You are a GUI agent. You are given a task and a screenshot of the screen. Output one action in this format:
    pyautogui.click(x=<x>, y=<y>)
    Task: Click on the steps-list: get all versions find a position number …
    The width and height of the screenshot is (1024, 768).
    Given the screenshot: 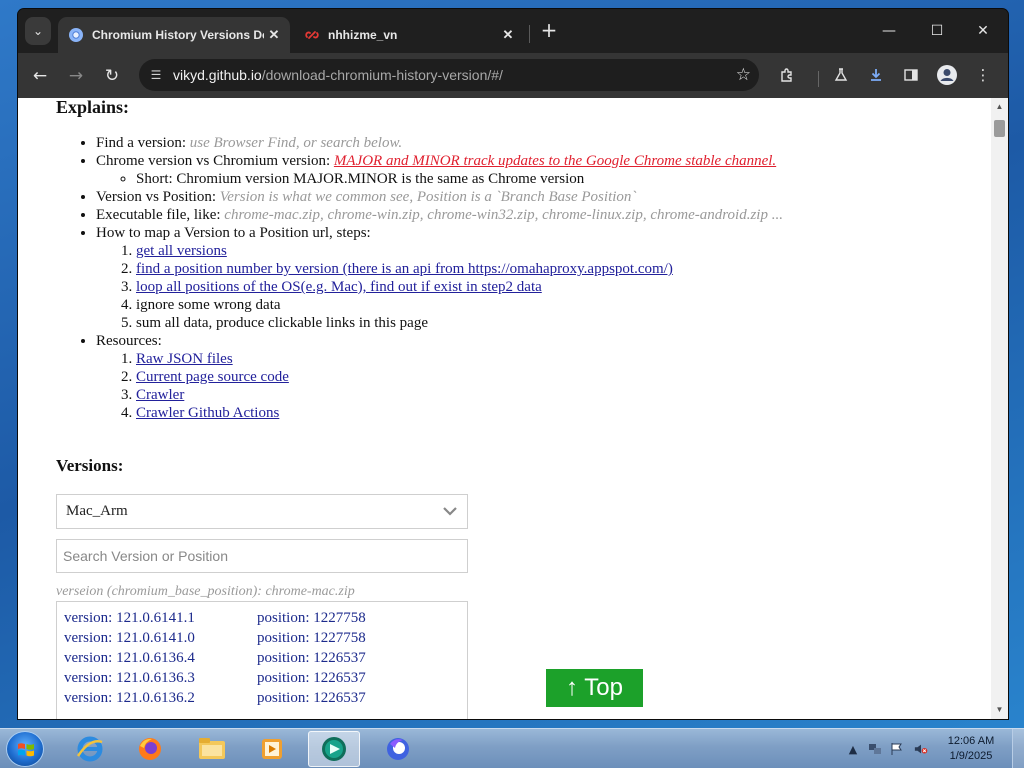 What is the action you would take?
    pyautogui.click(x=556, y=287)
    